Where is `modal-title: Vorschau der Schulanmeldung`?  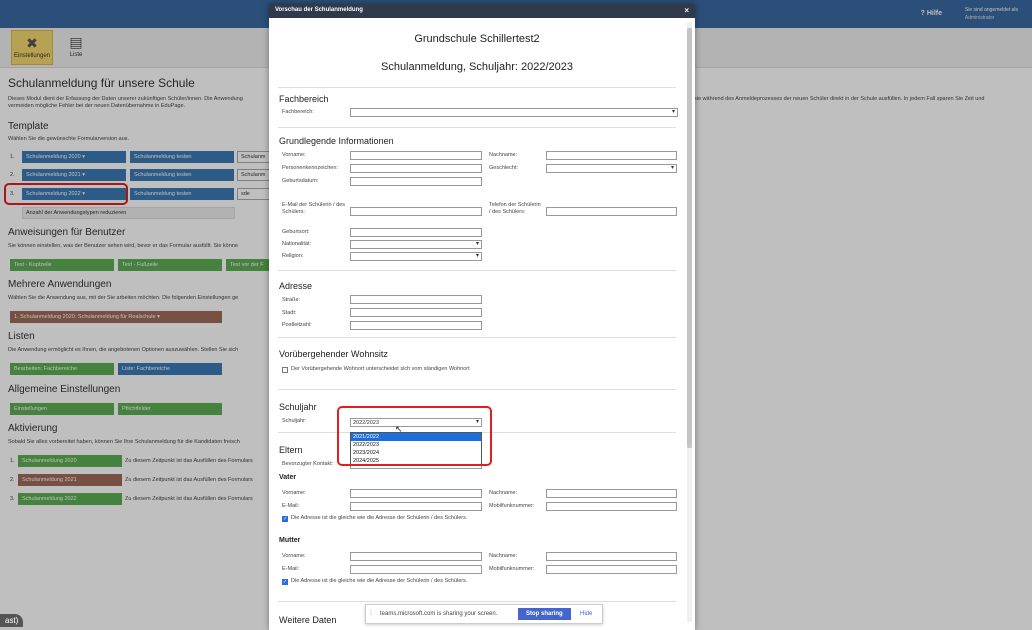 modal-title: Vorschau der Schulanmeldung is located at coordinates (319, 10).